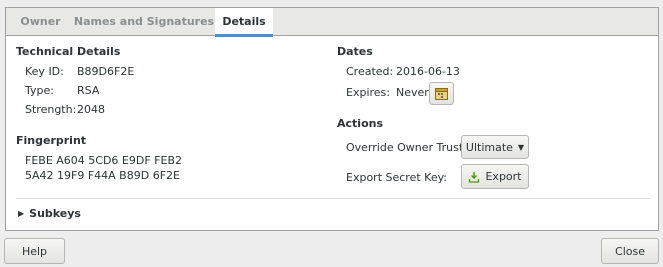 Image resolution: width=663 pixels, height=267 pixels. I want to click on created-label: Created:, so click(370, 71).